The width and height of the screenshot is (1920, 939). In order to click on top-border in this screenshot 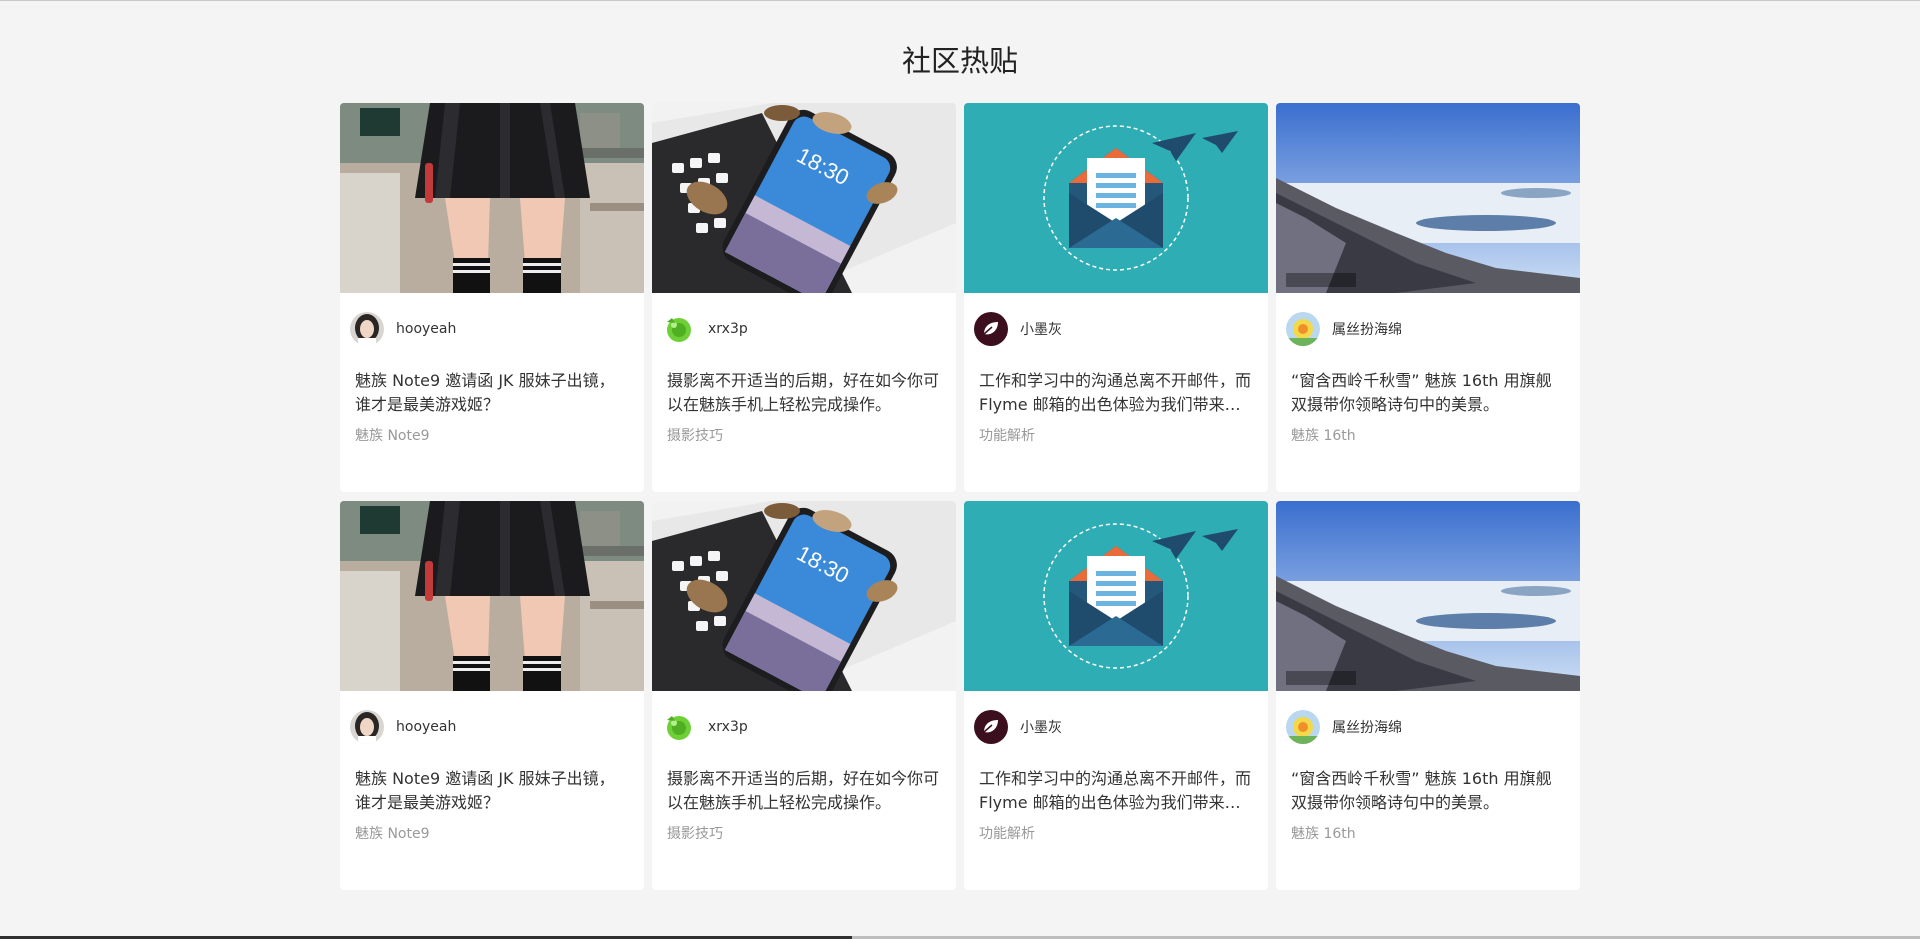, I will do `click(960, 0)`.